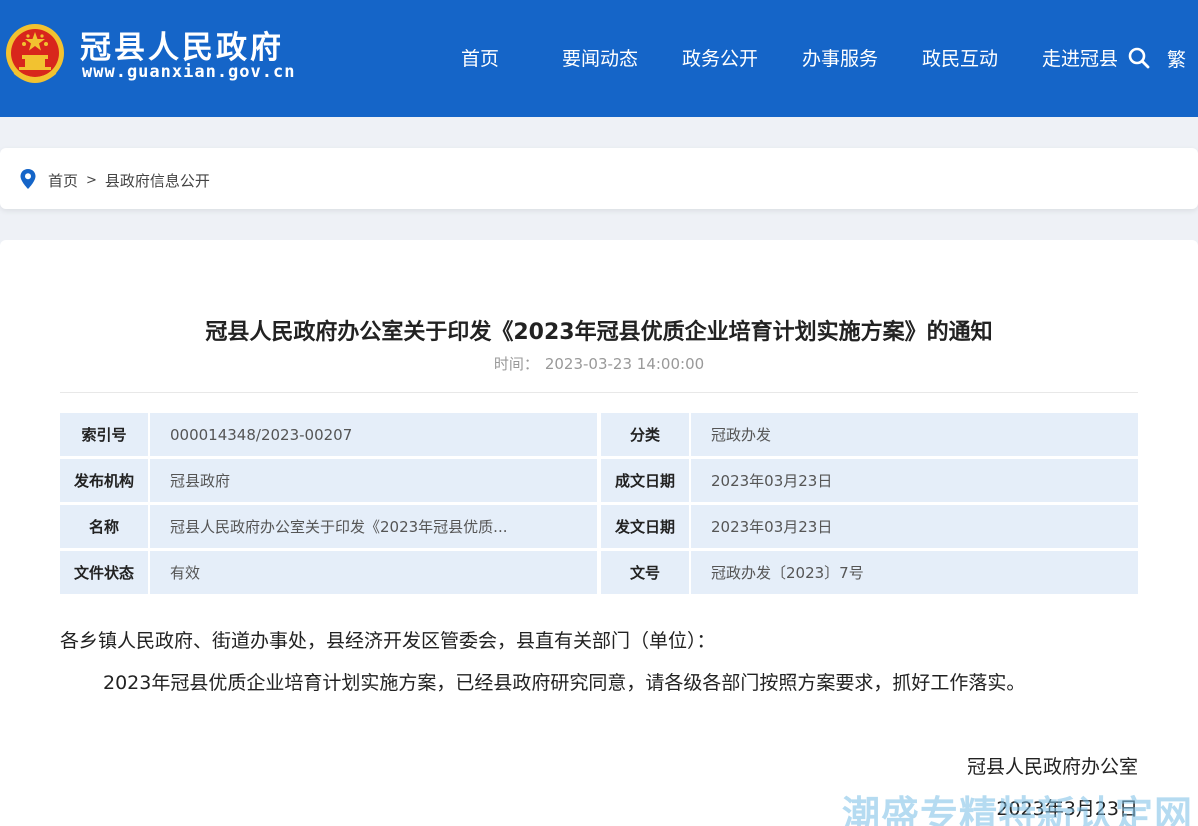  Describe the element at coordinates (840, 57) in the screenshot. I see `nav-item-services: 办事服务` at that location.